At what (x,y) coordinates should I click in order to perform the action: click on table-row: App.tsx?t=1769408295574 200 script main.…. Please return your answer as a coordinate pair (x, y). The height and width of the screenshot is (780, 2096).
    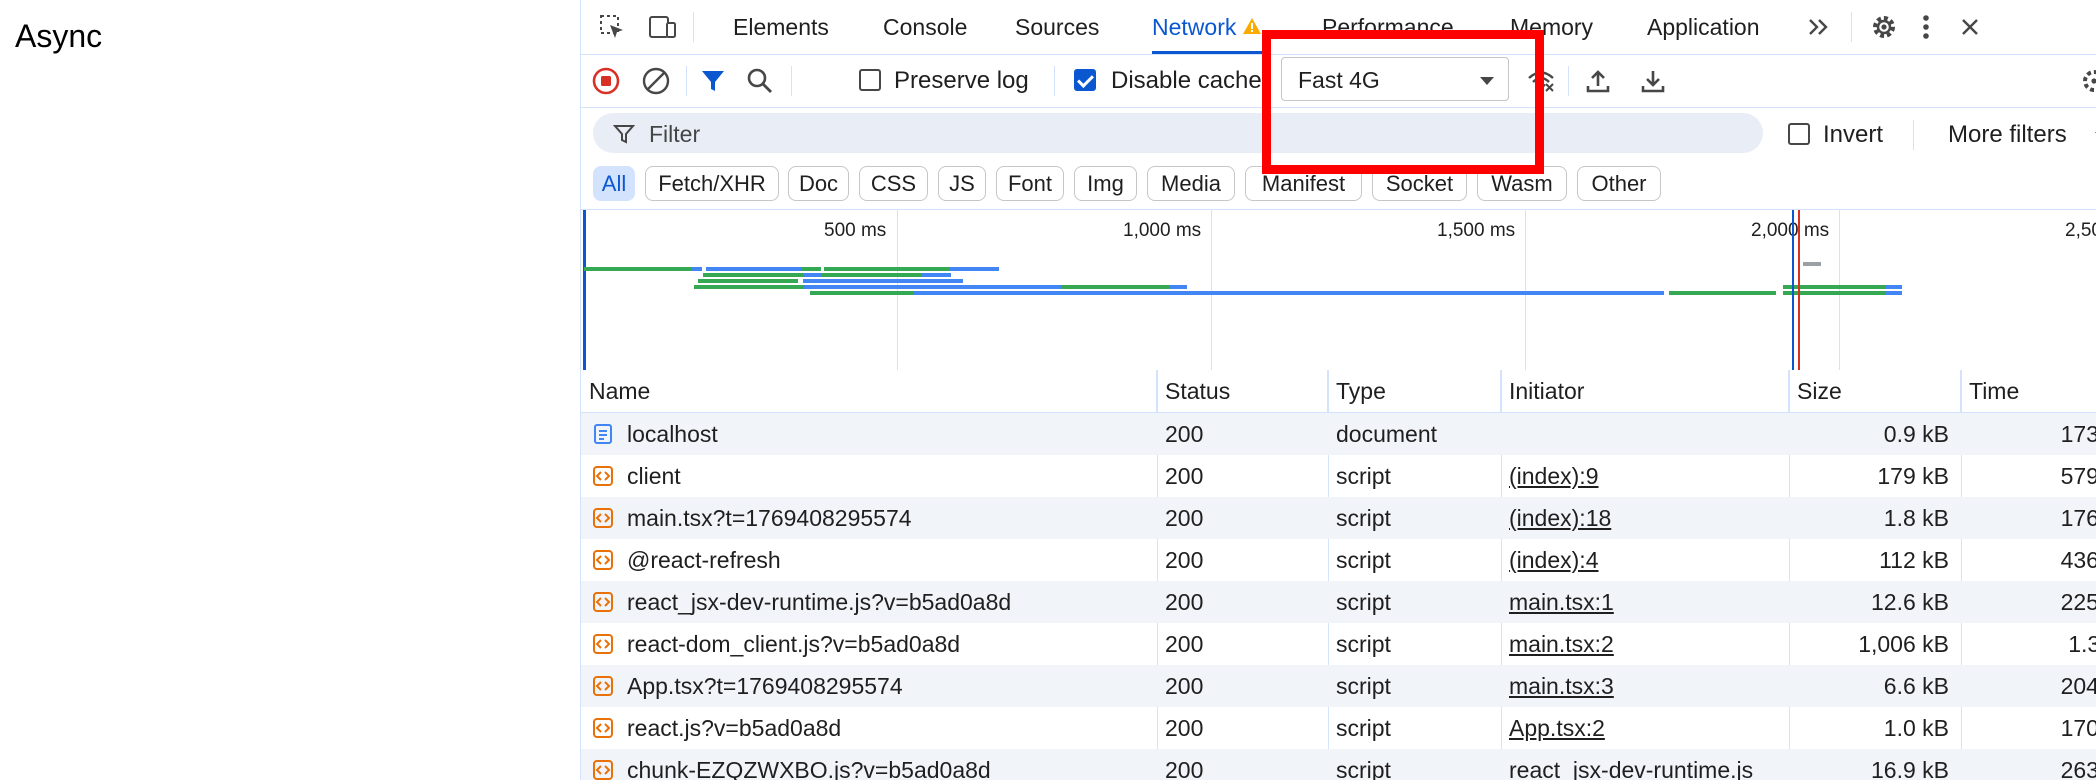
    Looking at the image, I should click on (1338, 686).